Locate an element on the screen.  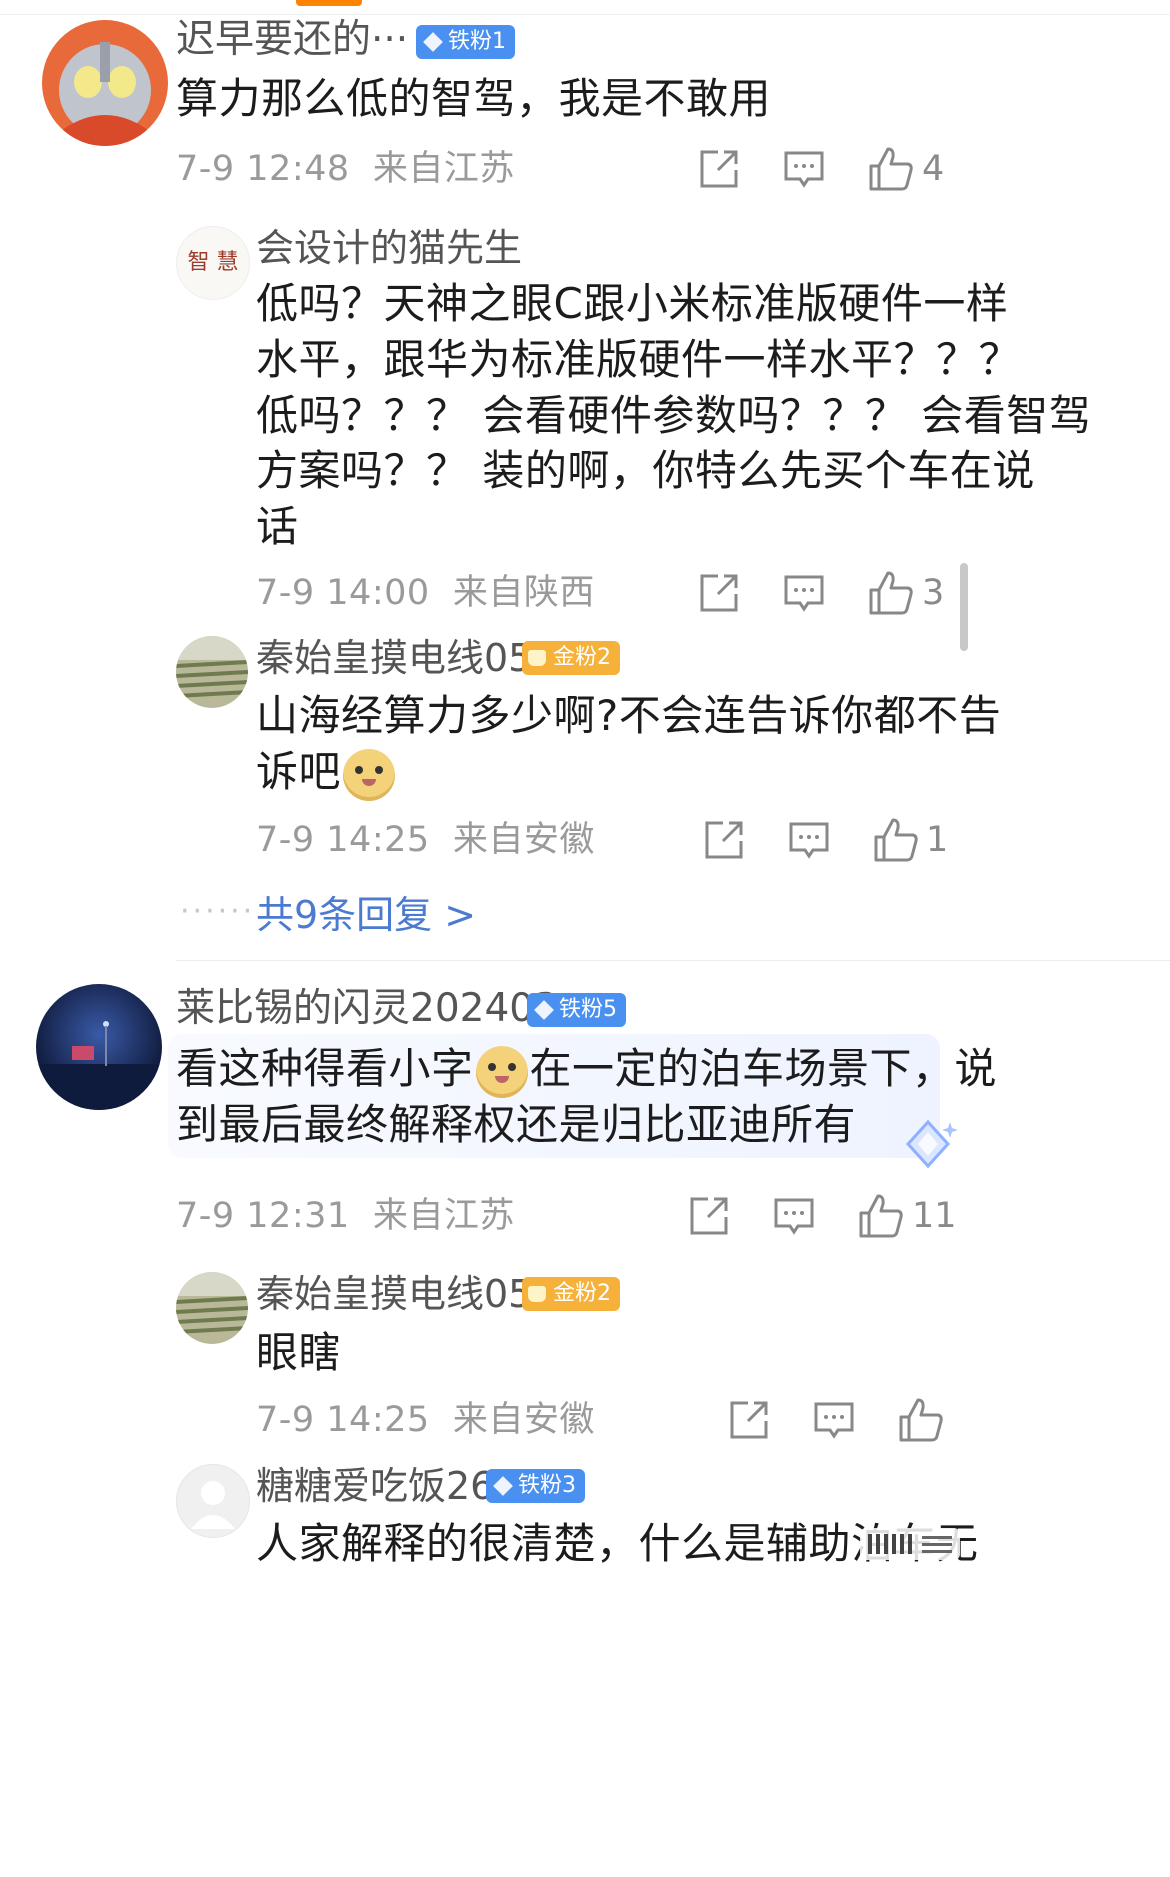
reply-text-line: 话 is located at coordinates (277, 526).